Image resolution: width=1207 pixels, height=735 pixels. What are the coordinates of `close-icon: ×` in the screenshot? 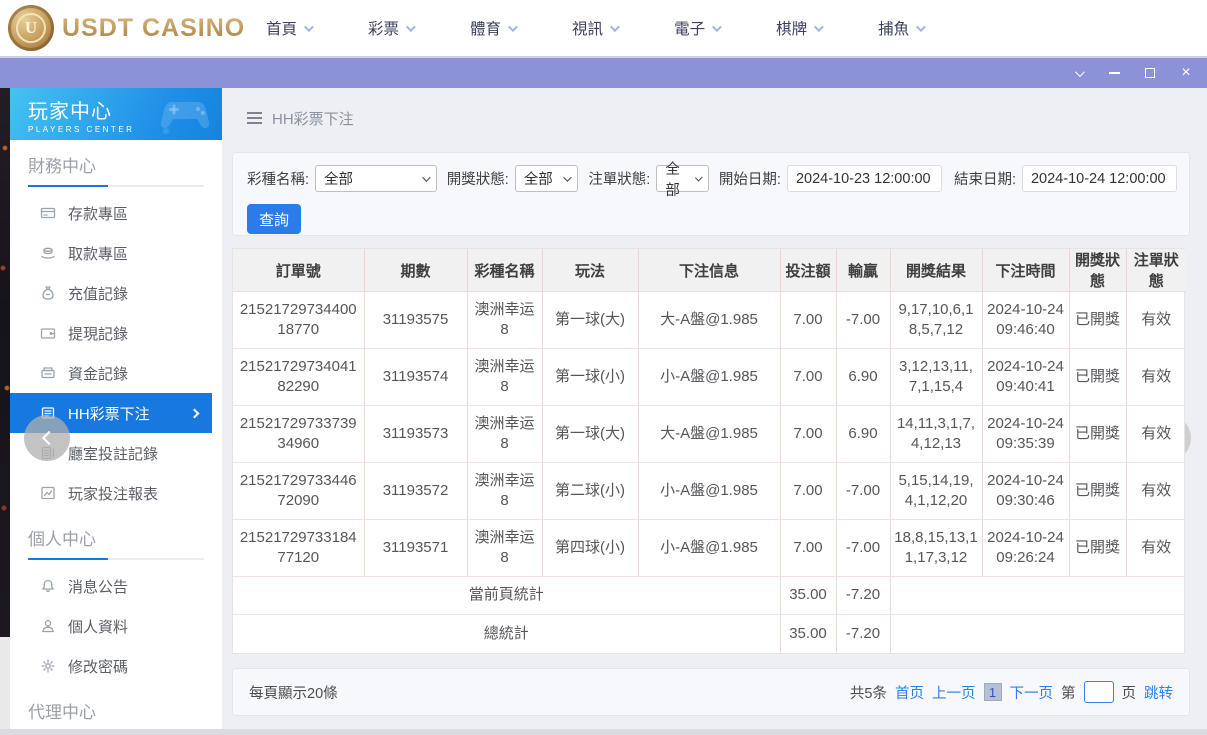 It's located at (1186, 73).